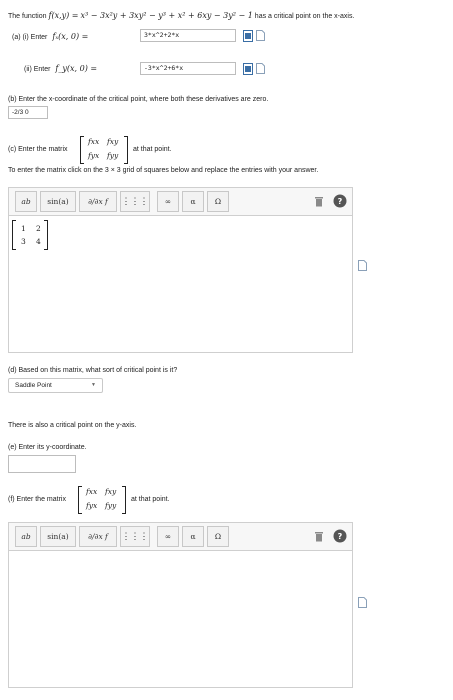  I want to click on chevron-down-icon: ▼, so click(93, 385).